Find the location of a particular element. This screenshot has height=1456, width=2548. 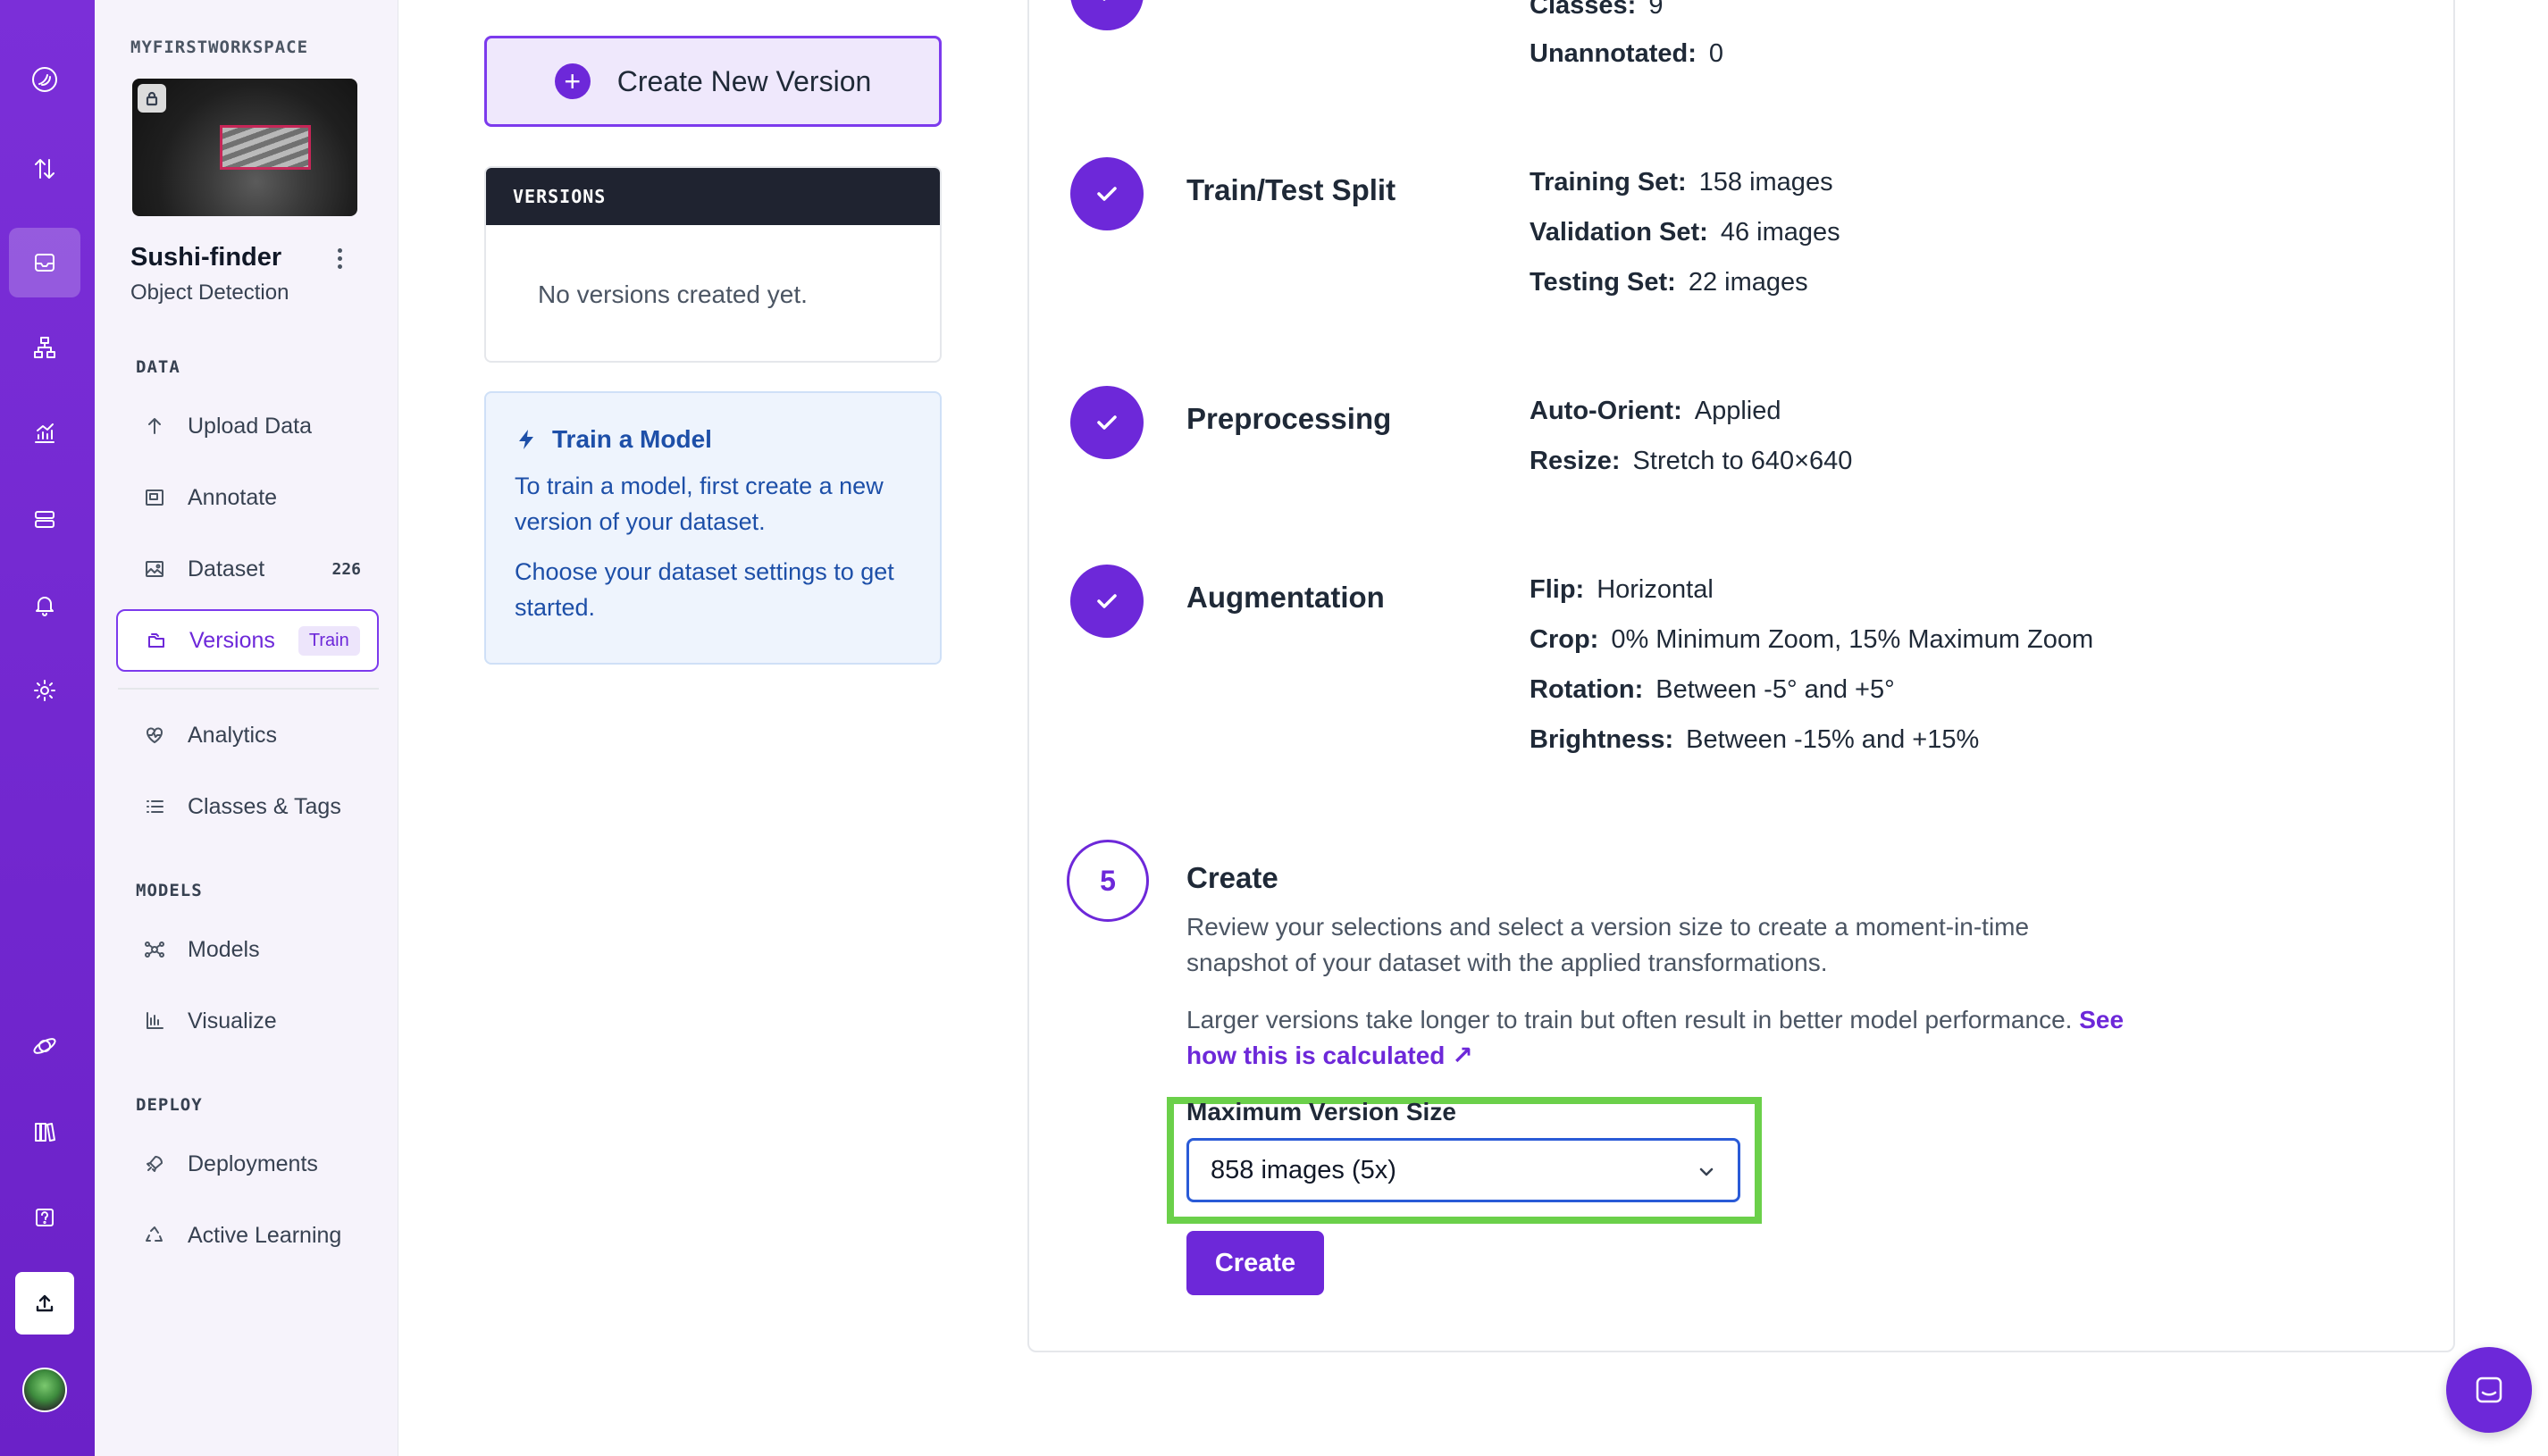

sidebar-item-label: Classes & Tags is located at coordinates (264, 806).